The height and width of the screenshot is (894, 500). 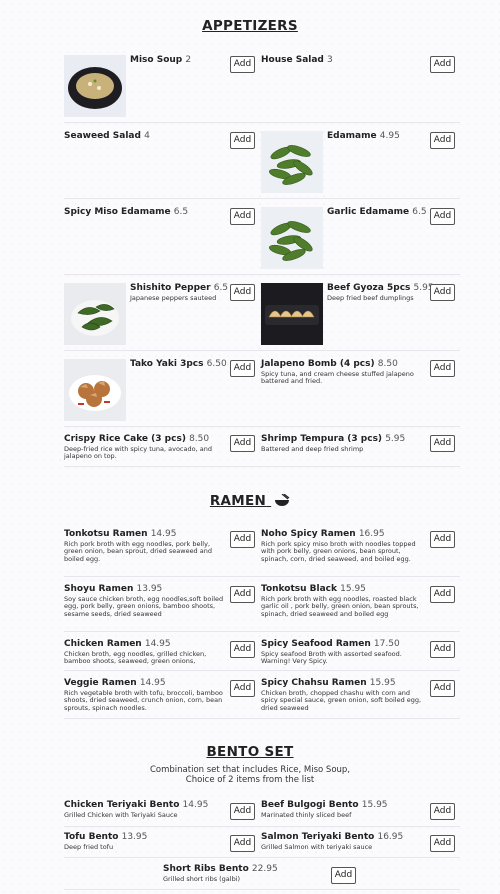 I want to click on item-price: 5.95, so click(x=395, y=439).